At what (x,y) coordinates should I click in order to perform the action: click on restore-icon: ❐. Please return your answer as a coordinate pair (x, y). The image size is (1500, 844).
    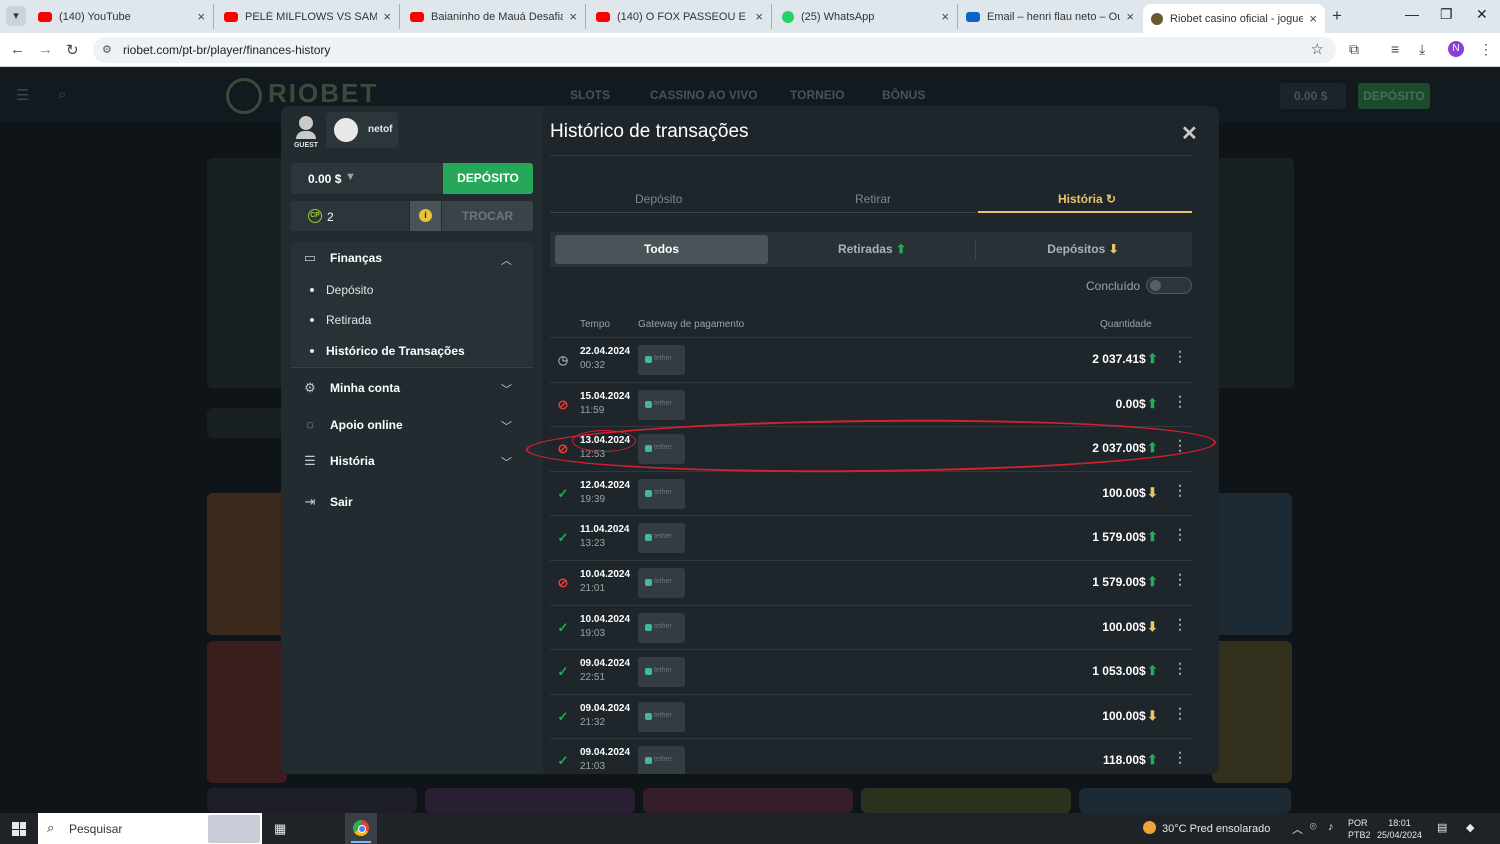
    Looking at the image, I should click on (1446, 14).